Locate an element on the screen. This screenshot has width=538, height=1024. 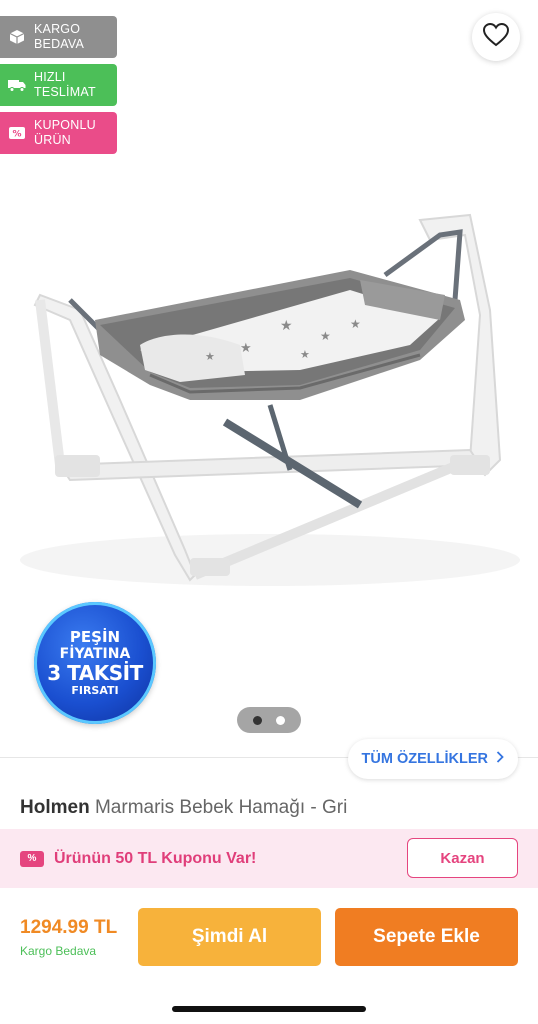
product-title: Holmen Marmaris Bebek Hamağı - Gri is located at coordinates (183, 808).